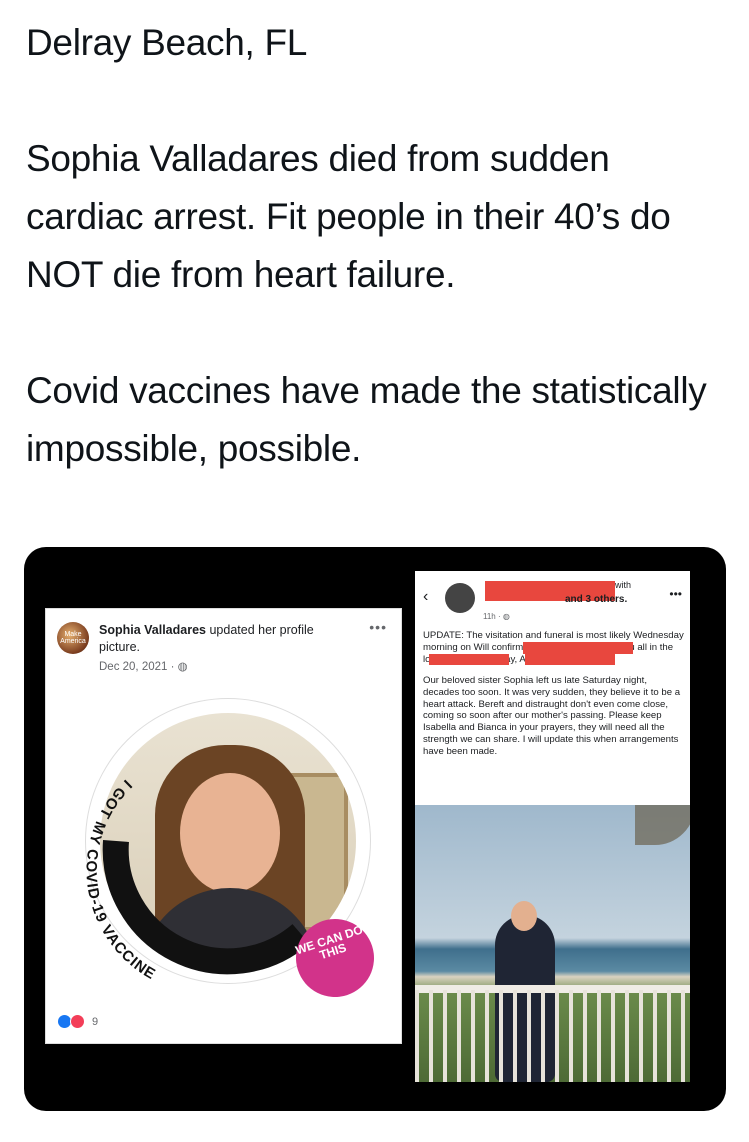  Describe the element at coordinates (496, 616) in the screenshot. I see `post-time: 11h · ◍` at that location.